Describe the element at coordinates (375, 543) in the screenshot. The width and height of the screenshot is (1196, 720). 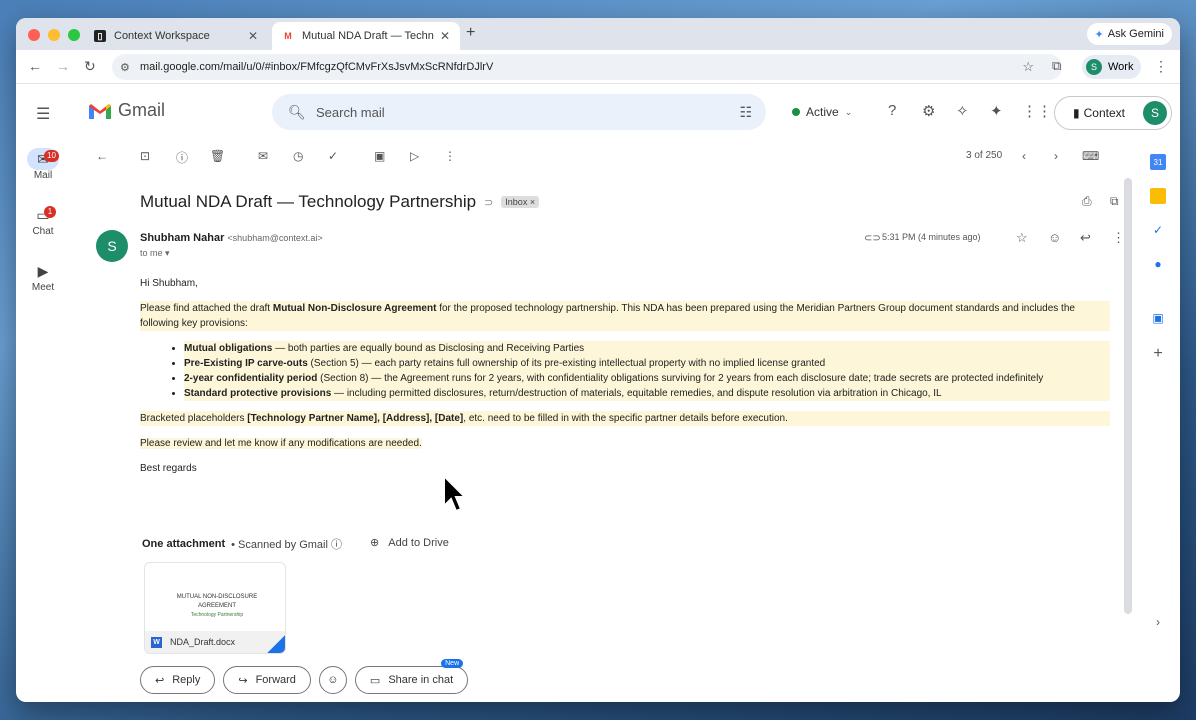
I see `drive-add-icon: ⊕` at that location.